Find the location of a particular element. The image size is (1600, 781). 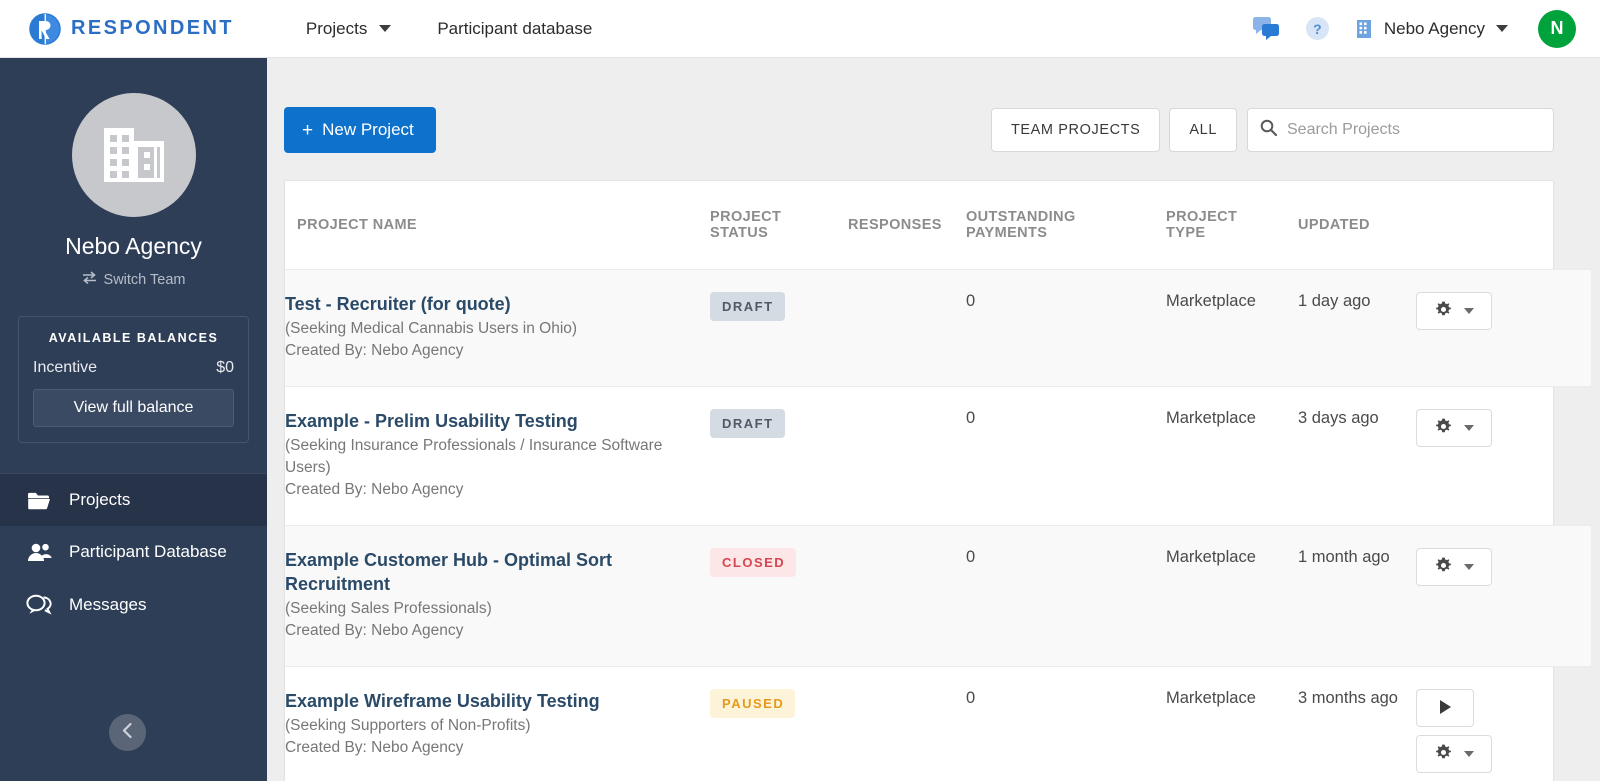

column-header-type-line1: PROJECT is located at coordinates (1202, 217).